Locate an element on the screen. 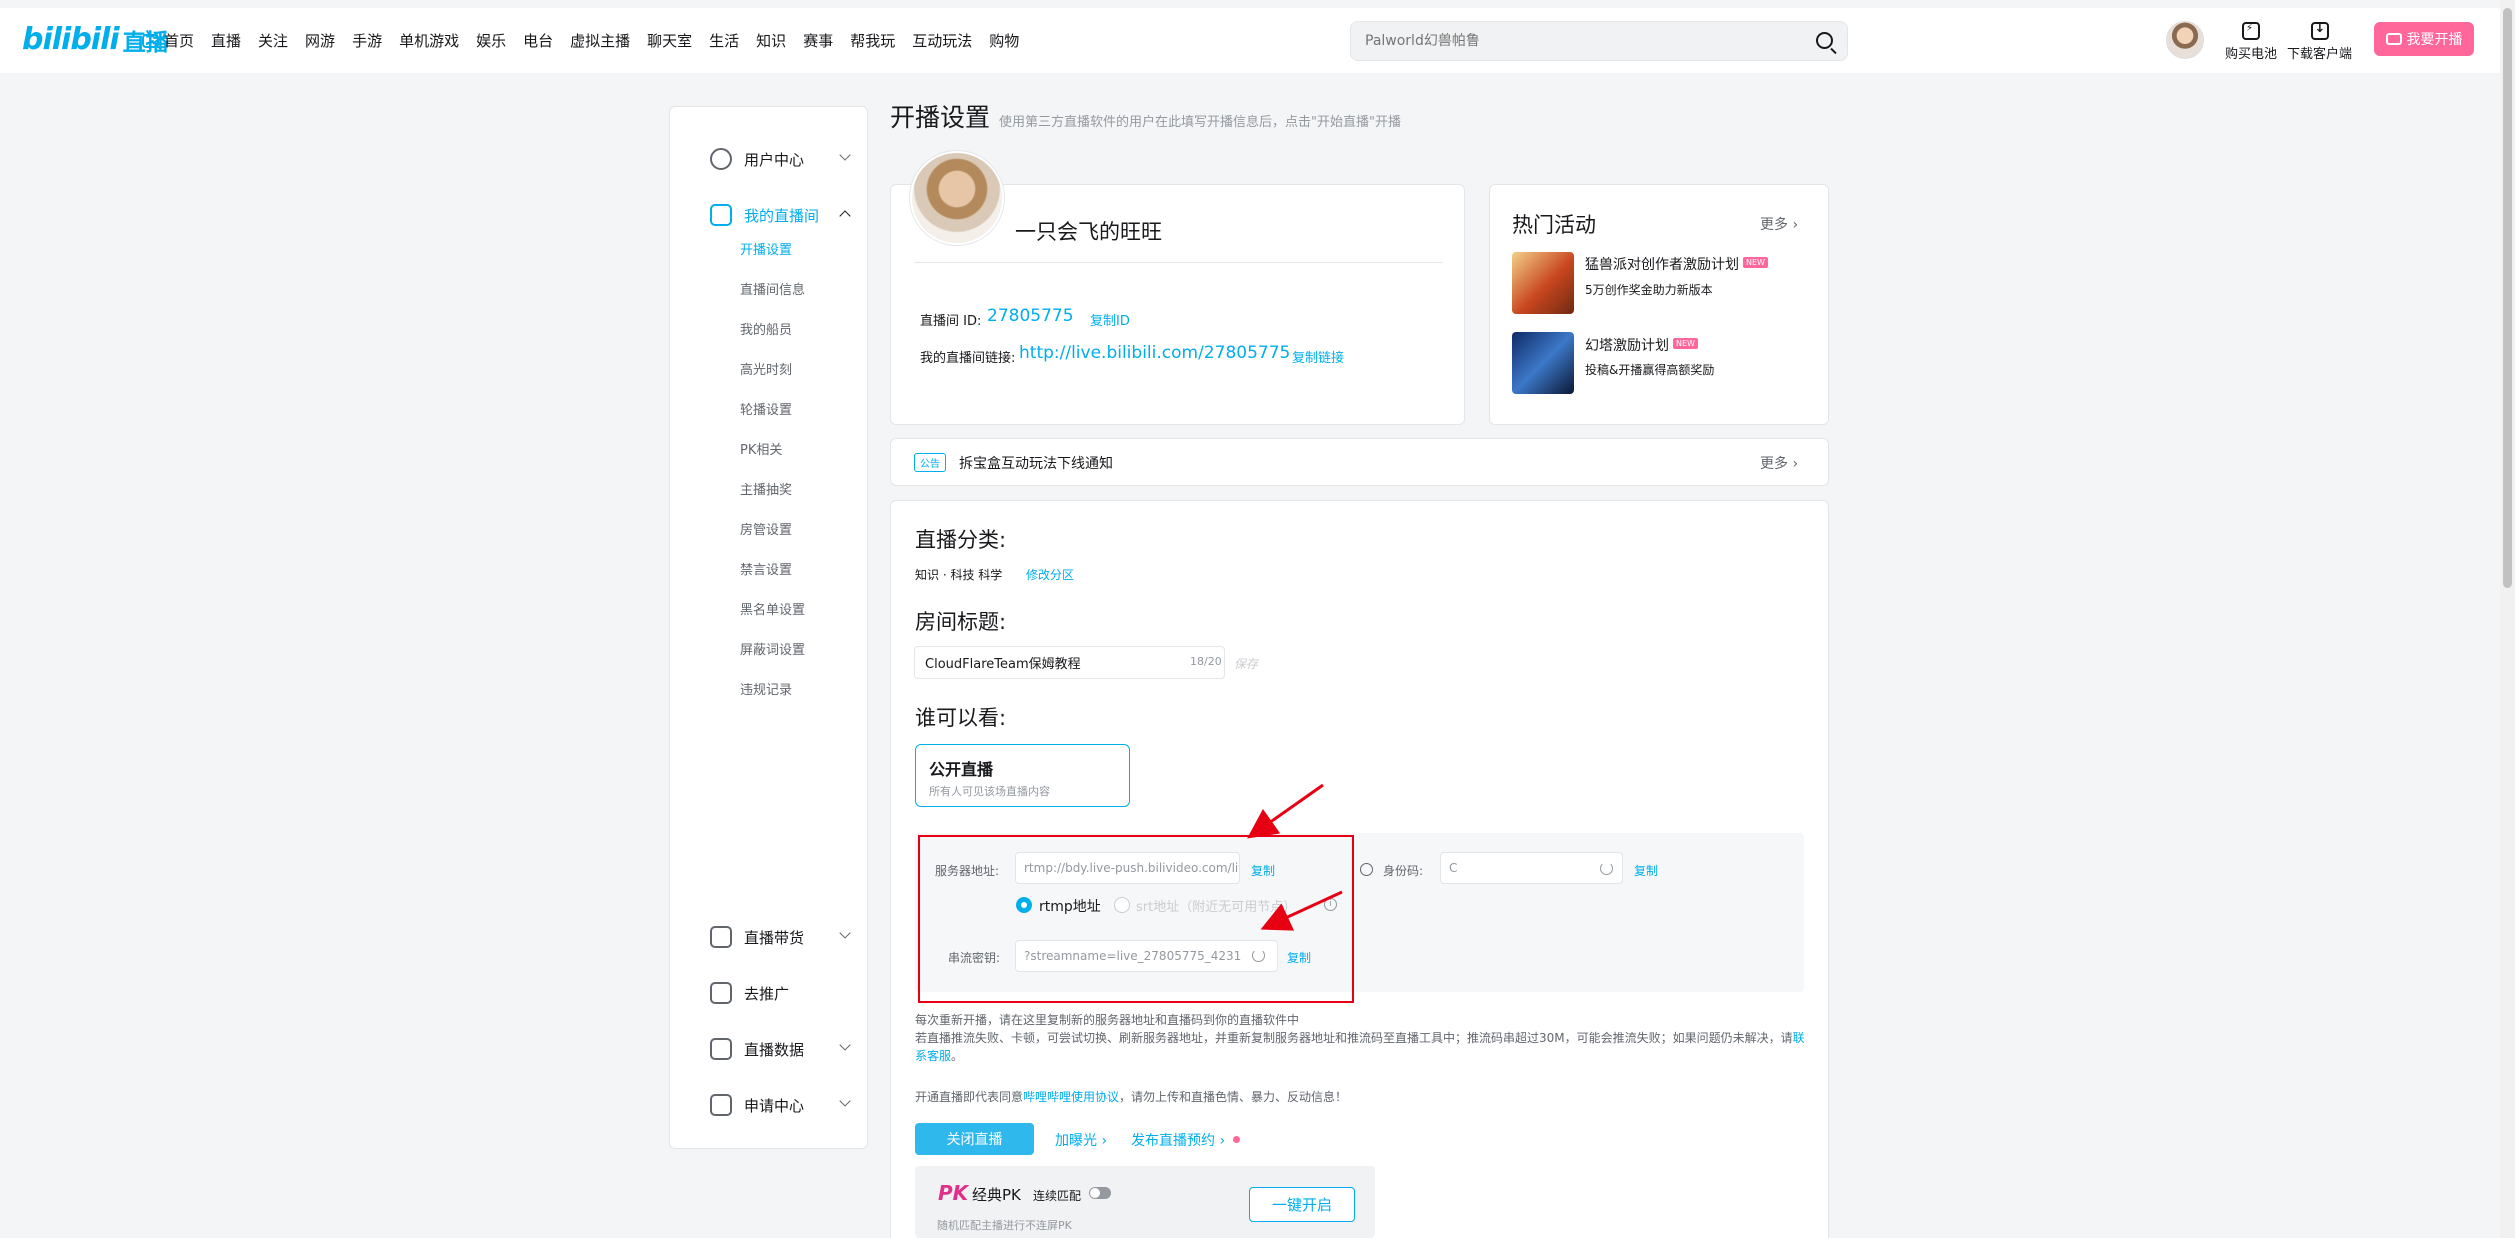 This screenshot has width=2515, height=1238. user-agreement-link: 哔哩哔哩使用协议 is located at coordinates (1071, 1097).